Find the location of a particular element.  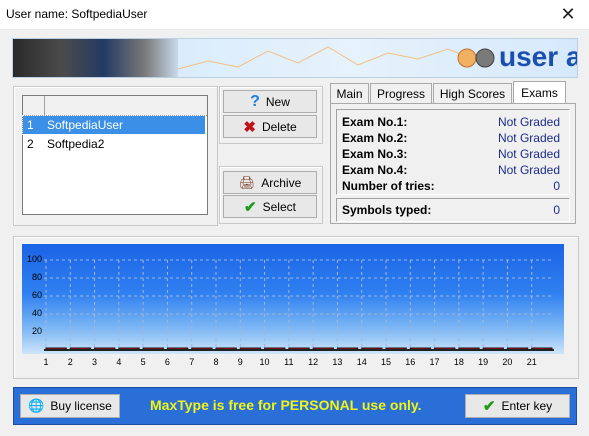

x-tick-label: 17 is located at coordinates (434, 362).